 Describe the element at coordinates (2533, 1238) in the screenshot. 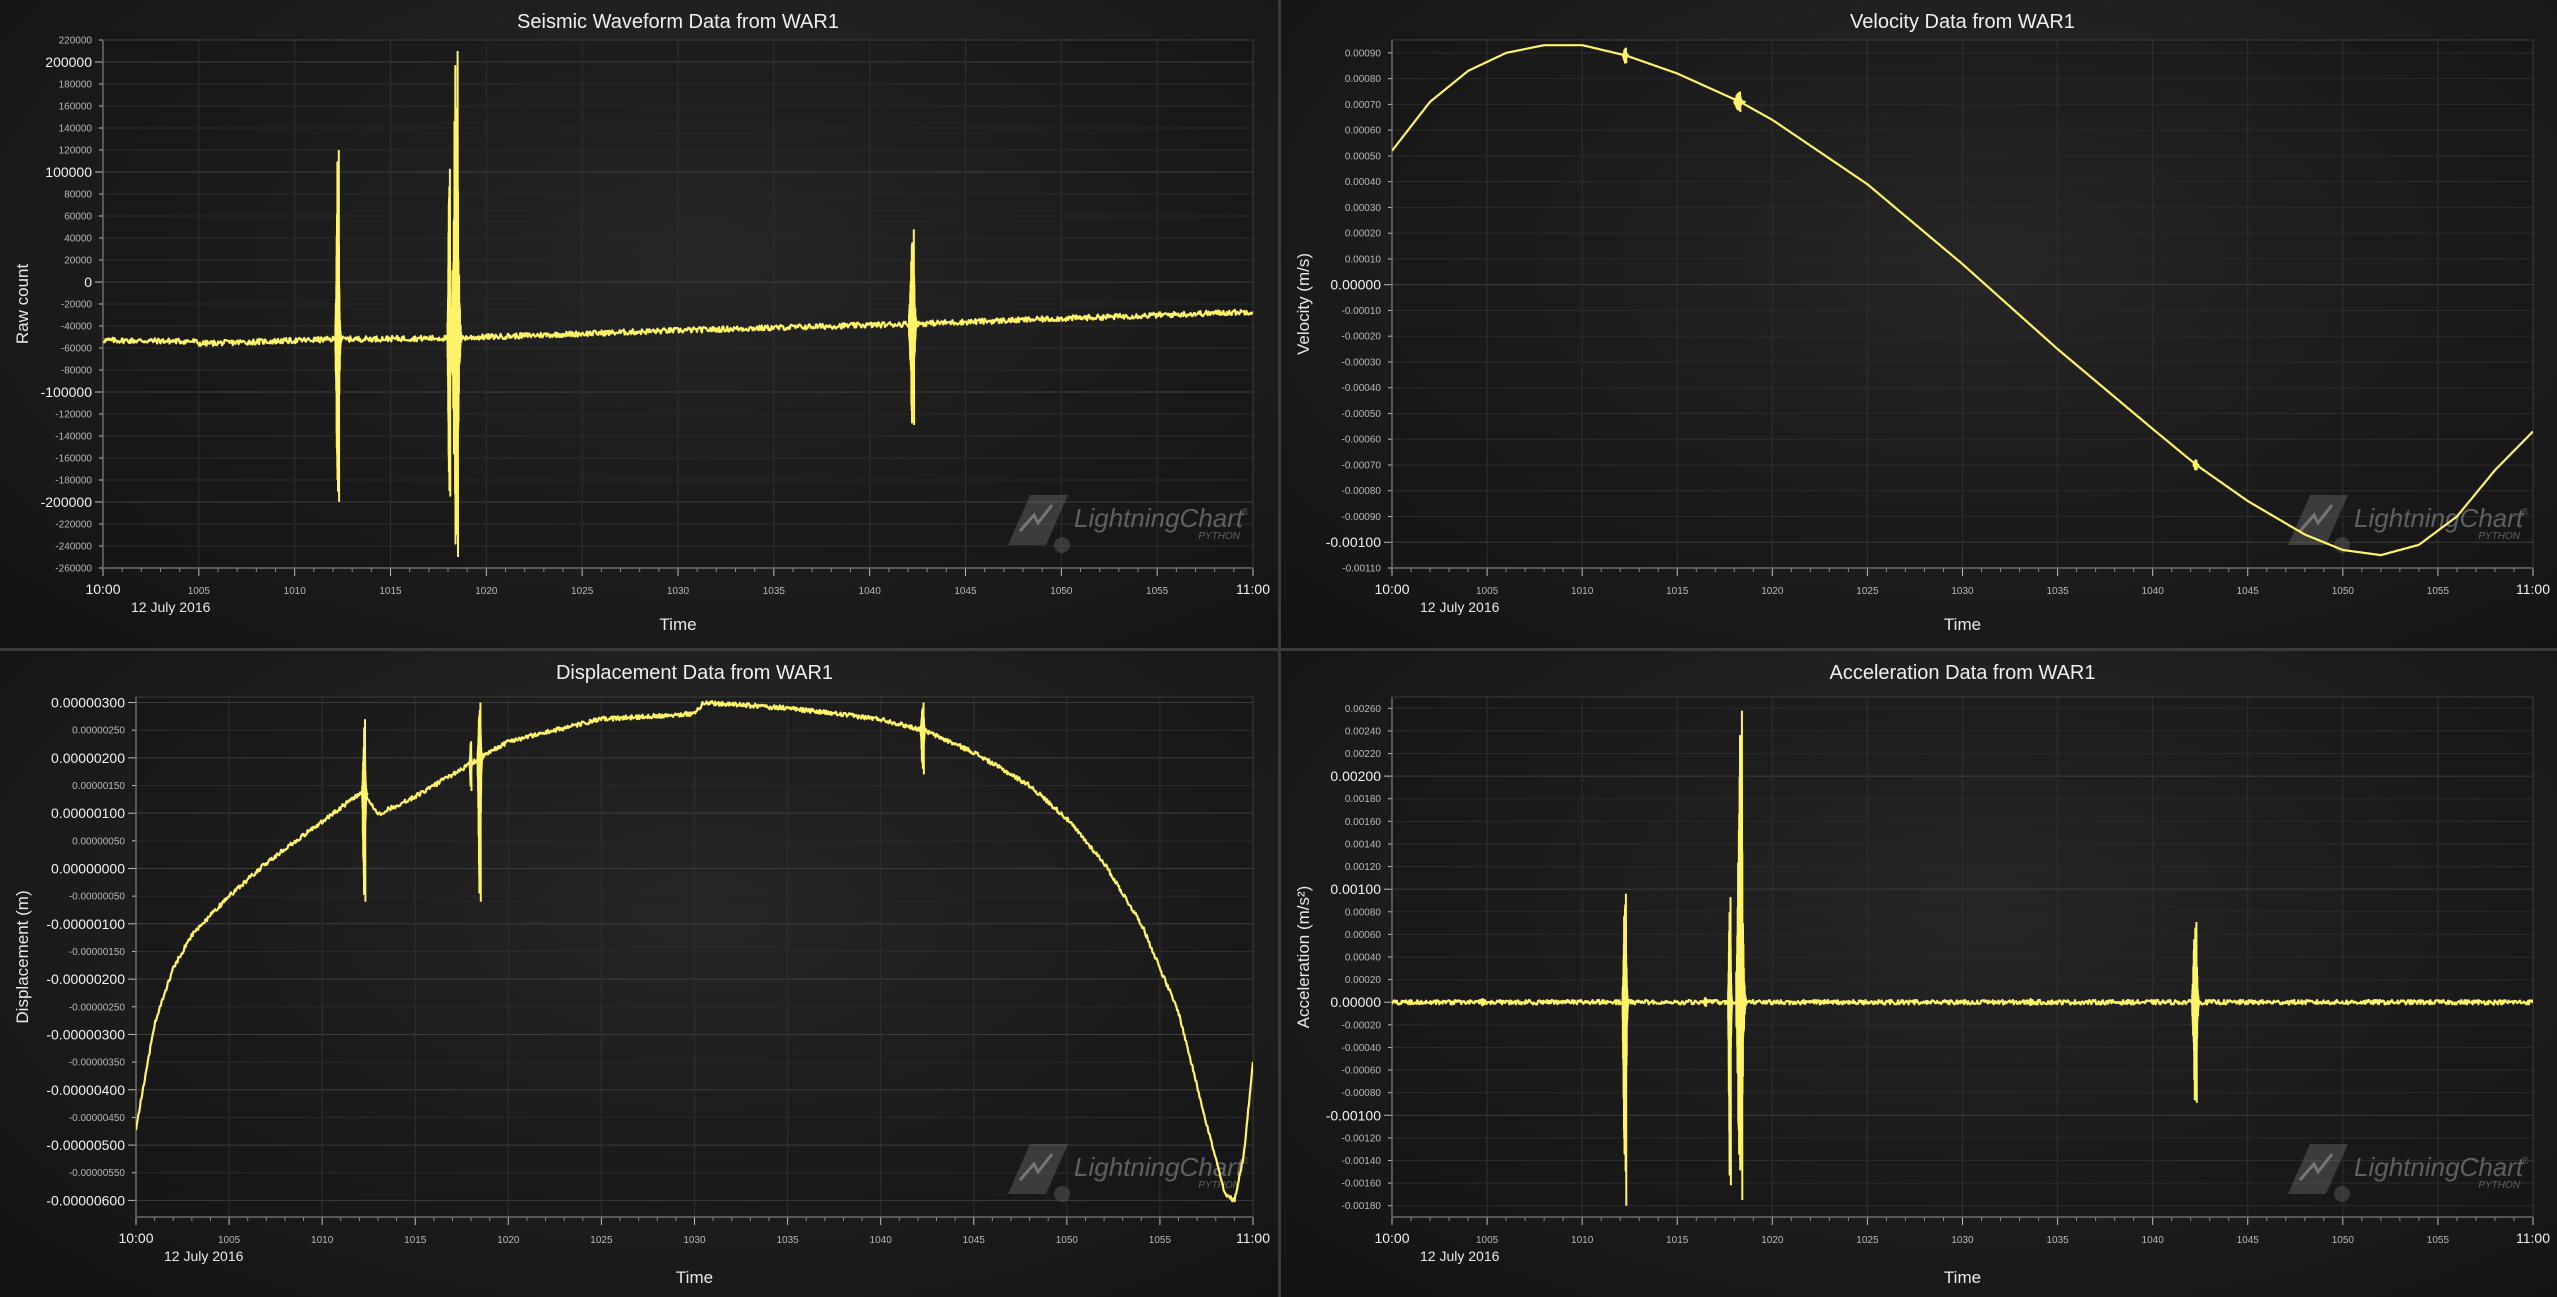

I see `x-tick-label: 11:00` at that location.